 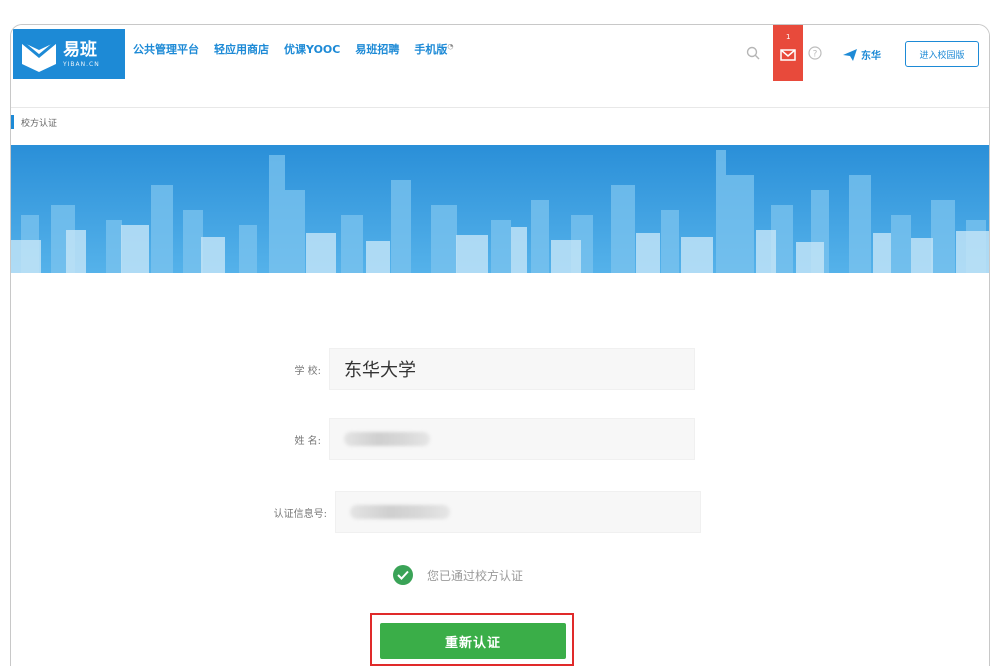 What do you see at coordinates (80, 49) in the screenshot?
I see `logo-text: 易班` at bounding box center [80, 49].